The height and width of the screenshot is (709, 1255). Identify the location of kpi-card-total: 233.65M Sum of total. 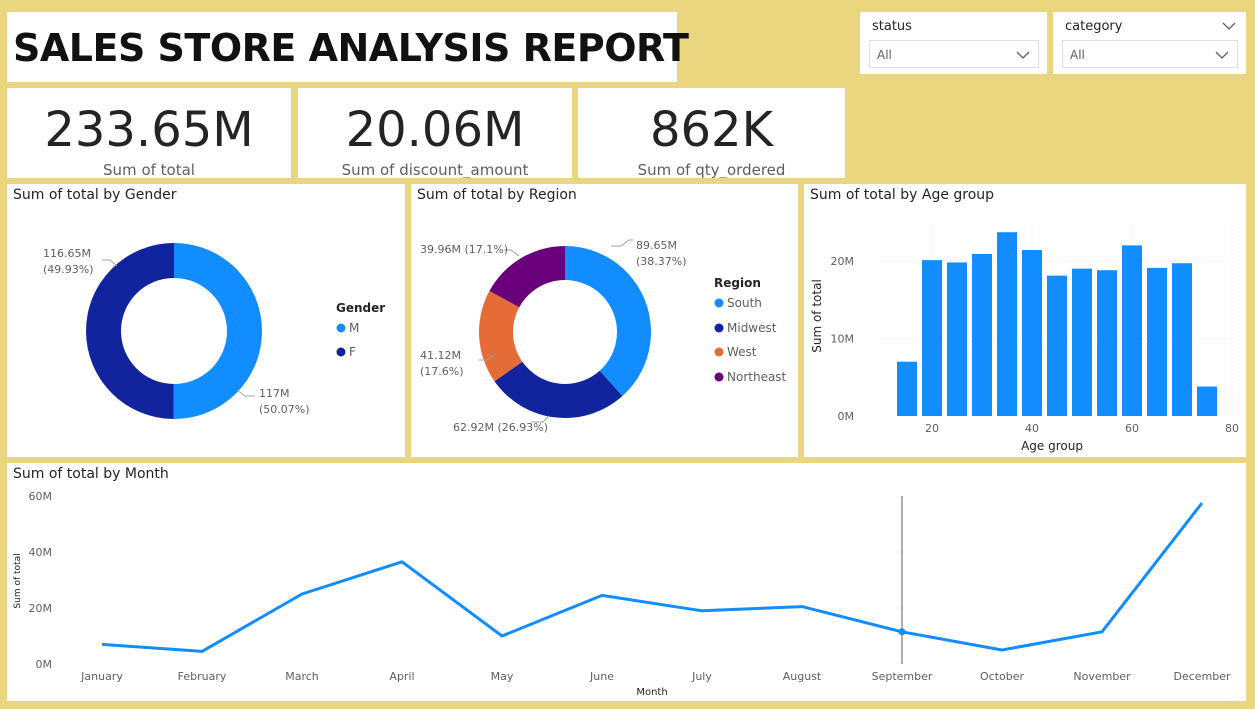
(149, 133).